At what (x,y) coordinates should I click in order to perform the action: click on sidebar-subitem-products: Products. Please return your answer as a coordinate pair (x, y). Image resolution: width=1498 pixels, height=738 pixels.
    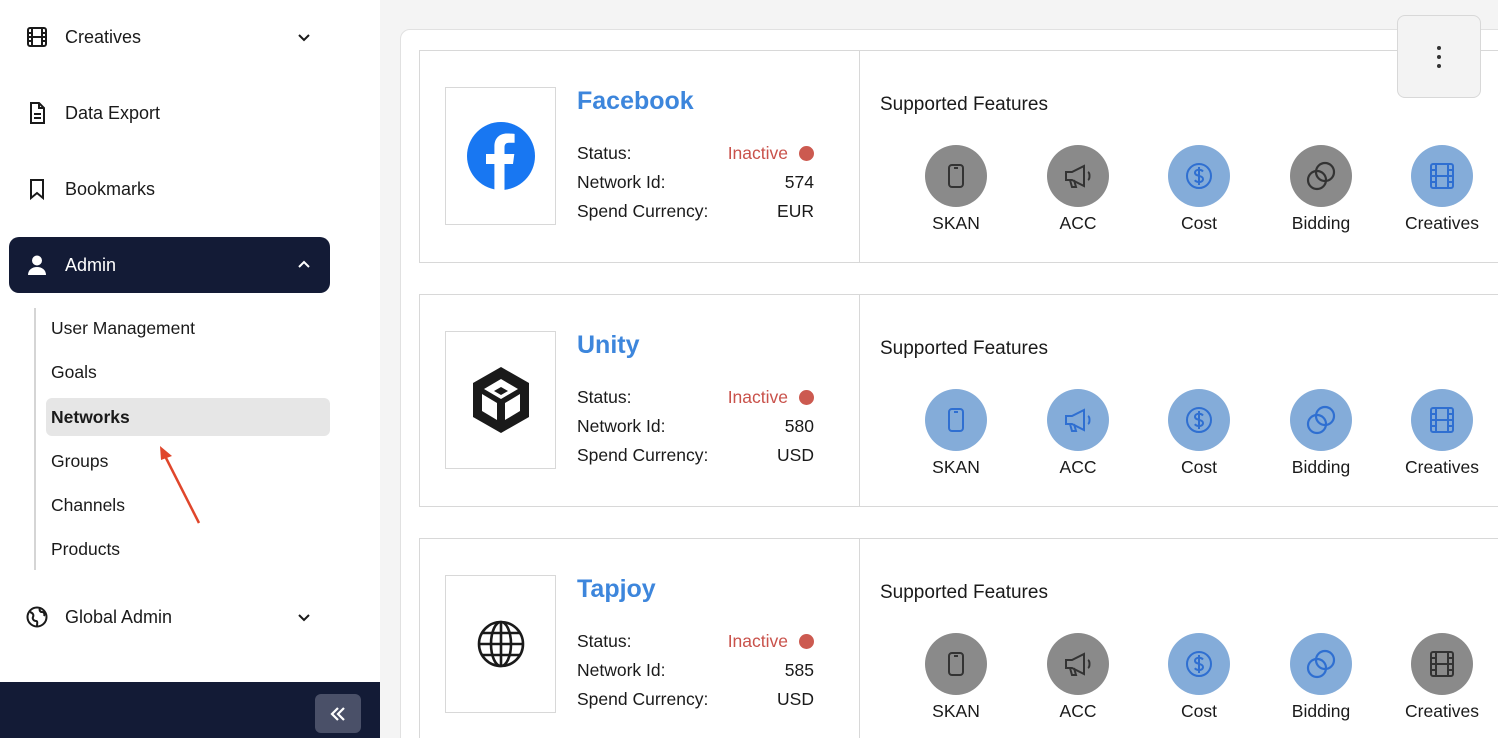
    Looking at the image, I should click on (188, 549).